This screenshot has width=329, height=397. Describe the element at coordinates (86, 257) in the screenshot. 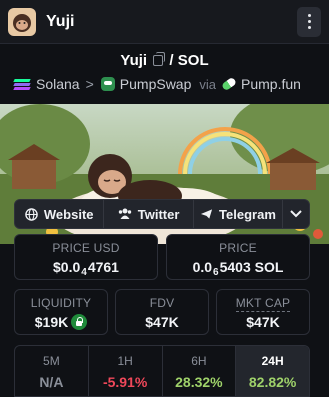

I see `price-usd-card: PRICE USD $0.044761` at that location.